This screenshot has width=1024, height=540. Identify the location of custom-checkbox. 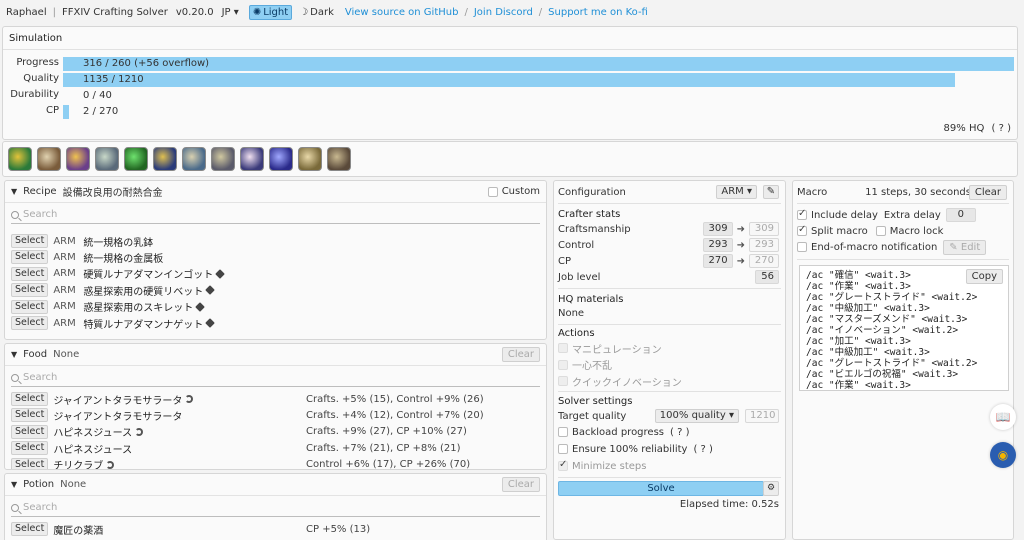
(492, 191).